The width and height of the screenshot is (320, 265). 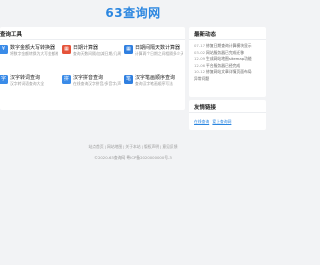 What do you see at coordinates (205, 35) in the screenshot?
I see `news-title: 最新动态` at bounding box center [205, 35].